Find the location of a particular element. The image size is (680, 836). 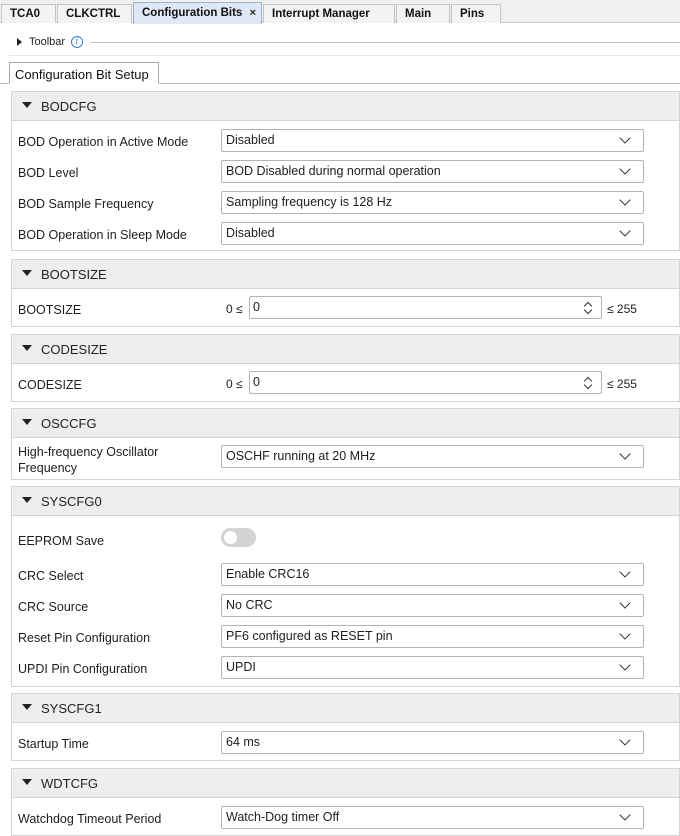

section-header: BODCFG is located at coordinates (345, 106).